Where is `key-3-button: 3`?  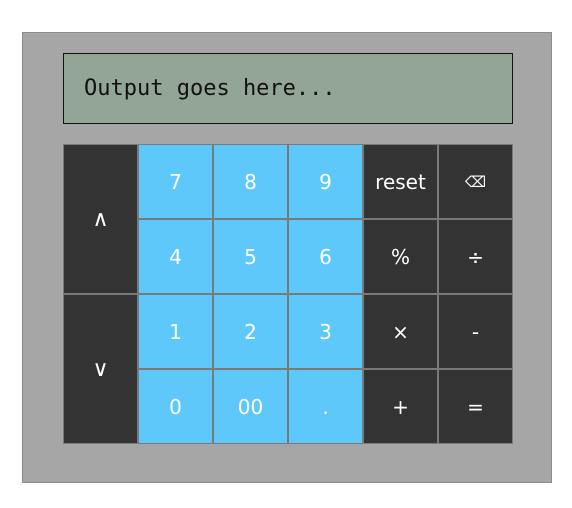
key-3-button: 3 is located at coordinates (325, 331).